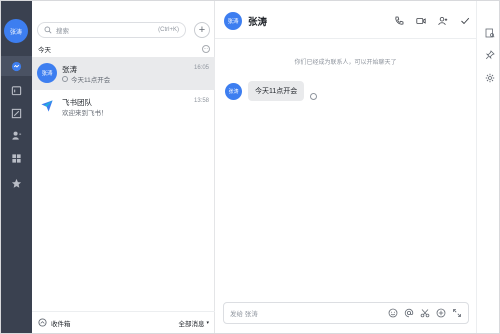 This screenshot has width=500, height=334. What do you see at coordinates (309, 313) in the screenshot?
I see `composer-input: 发给 张涛` at bounding box center [309, 313].